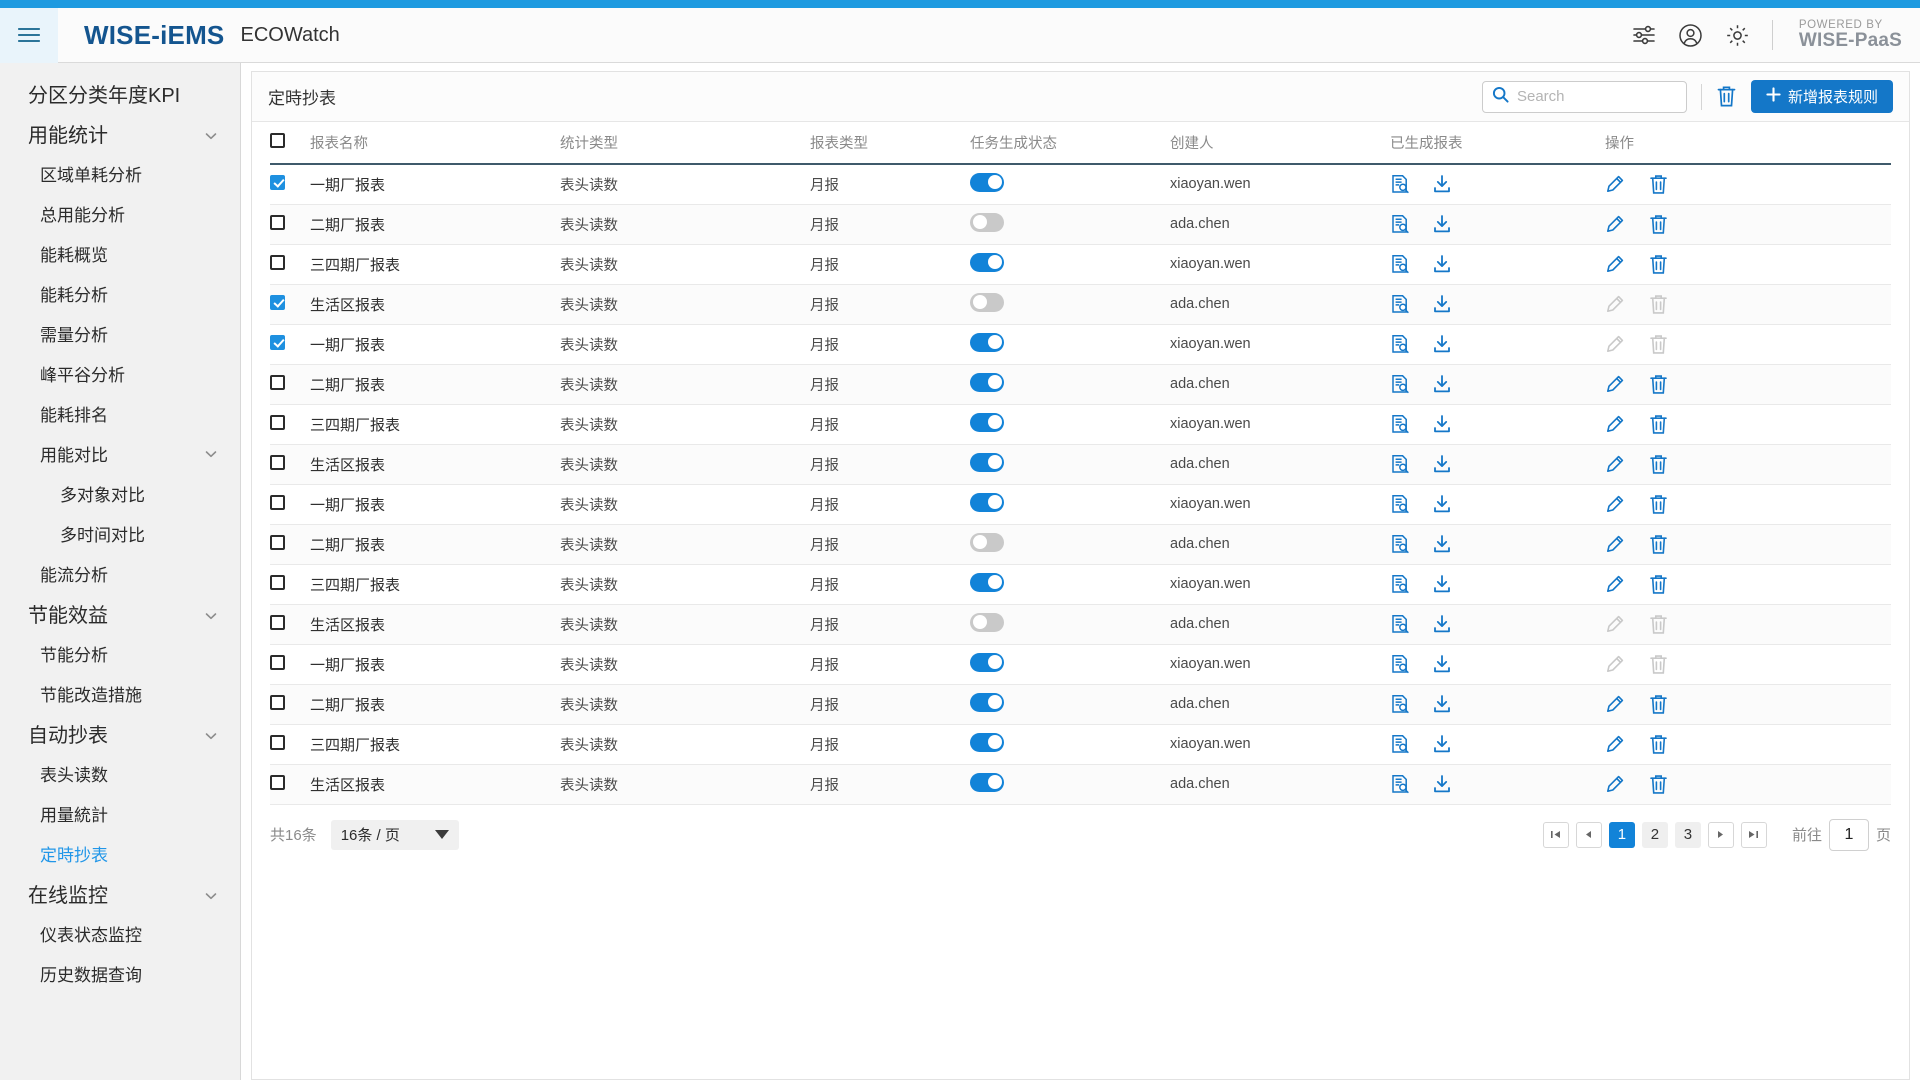 This screenshot has width=1920, height=1080. What do you see at coordinates (120, 693) in the screenshot?
I see `sidebar-item-15: 节能改造措施` at bounding box center [120, 693].